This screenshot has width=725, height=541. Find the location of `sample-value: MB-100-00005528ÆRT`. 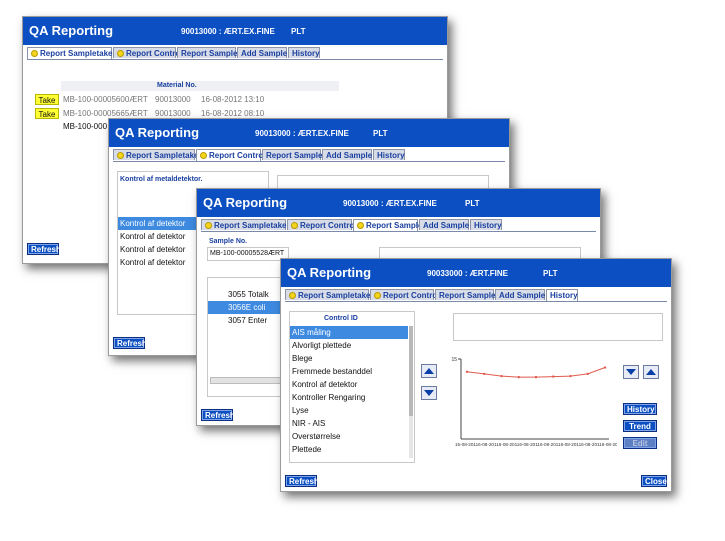

sample-value: MB-100-00005528ÆRT is located at coordinates (247, 253).